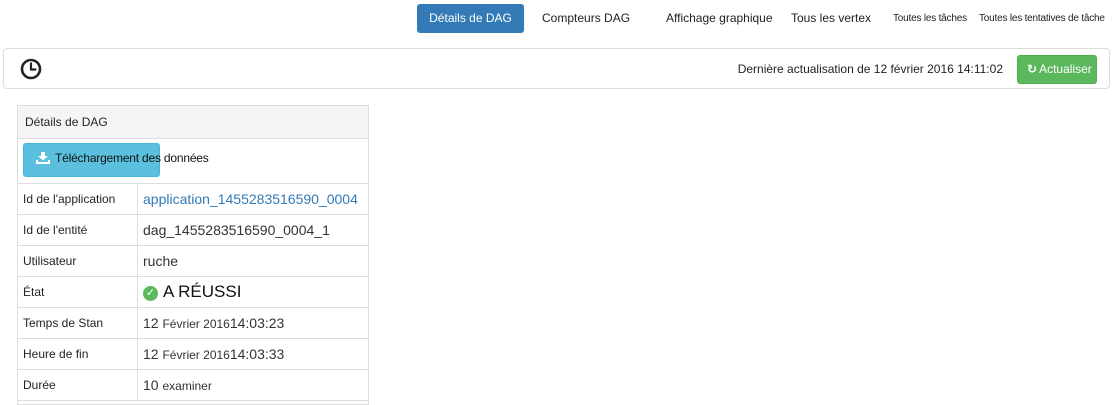 The width and height of the screenshot is (1115, 405). I want to click on application-id-link: application_1455283516590_0004, so click(250, 199).